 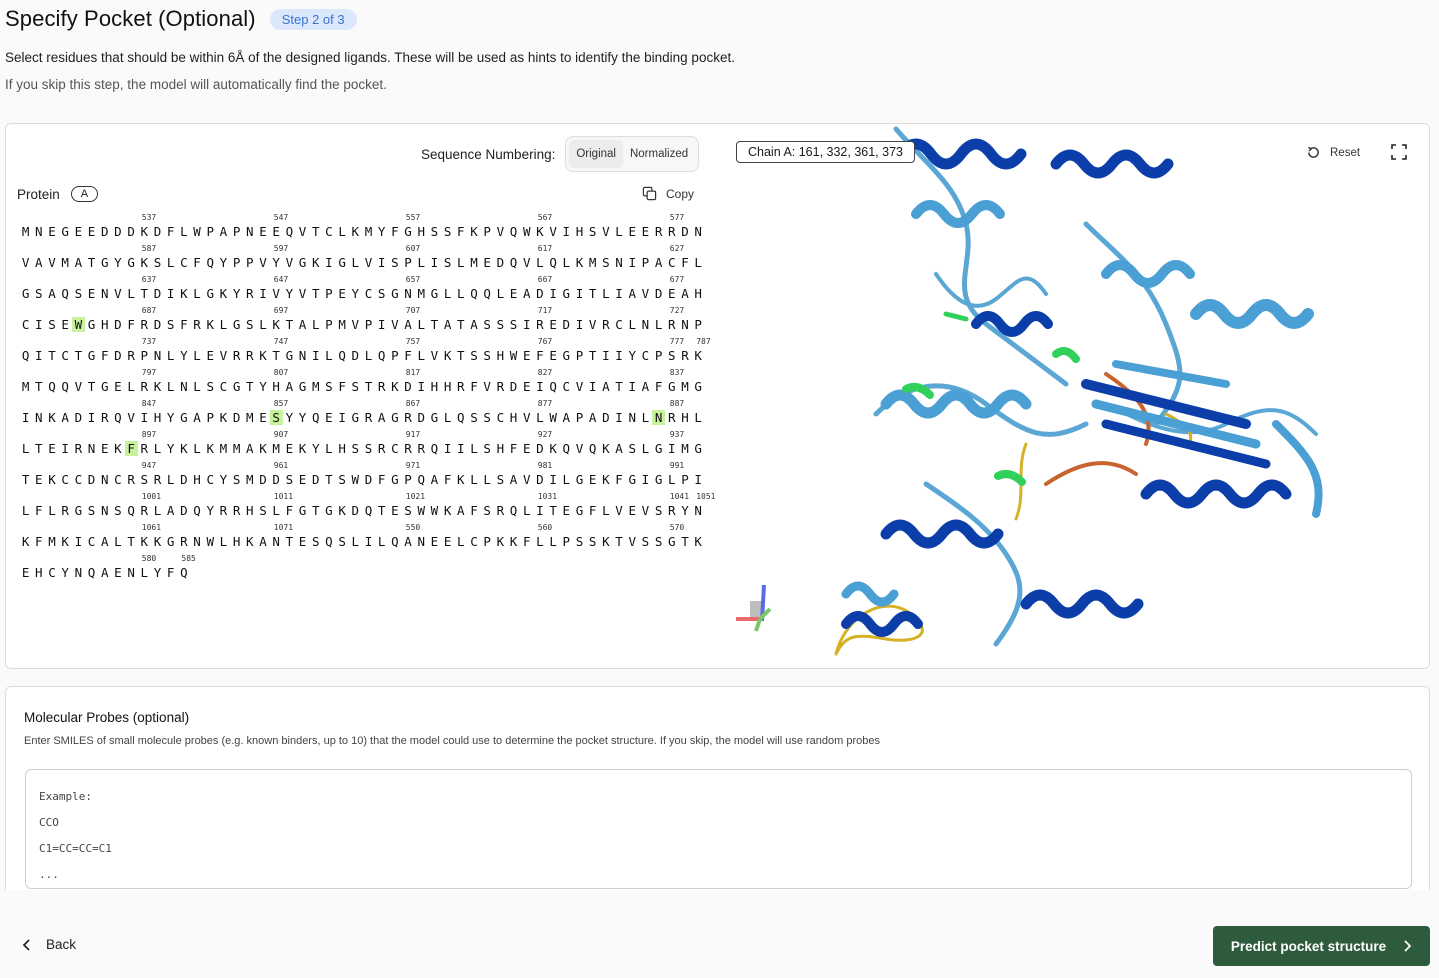 I want to click on numbering-normalized-option: Normalized, so click(x=659, y=154).